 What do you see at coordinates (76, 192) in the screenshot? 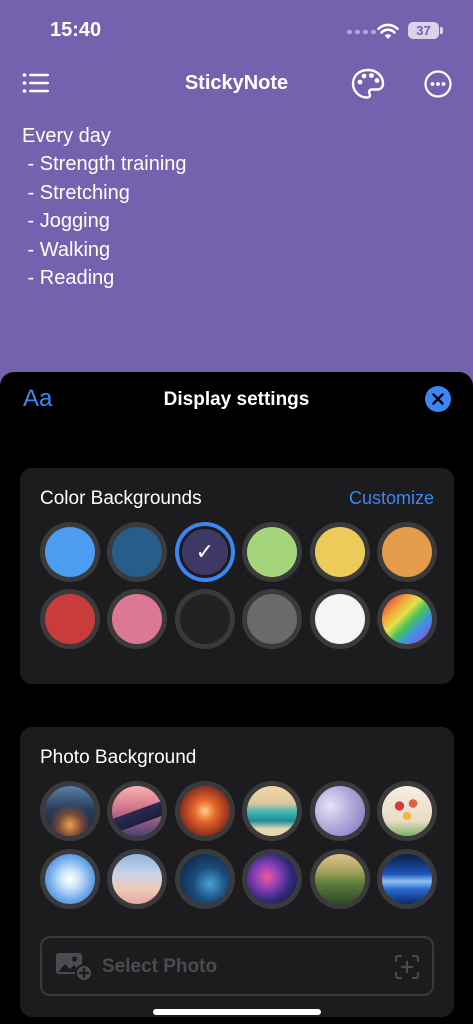
I see `note-line: - Stretching` at bounding box center [76, 192].